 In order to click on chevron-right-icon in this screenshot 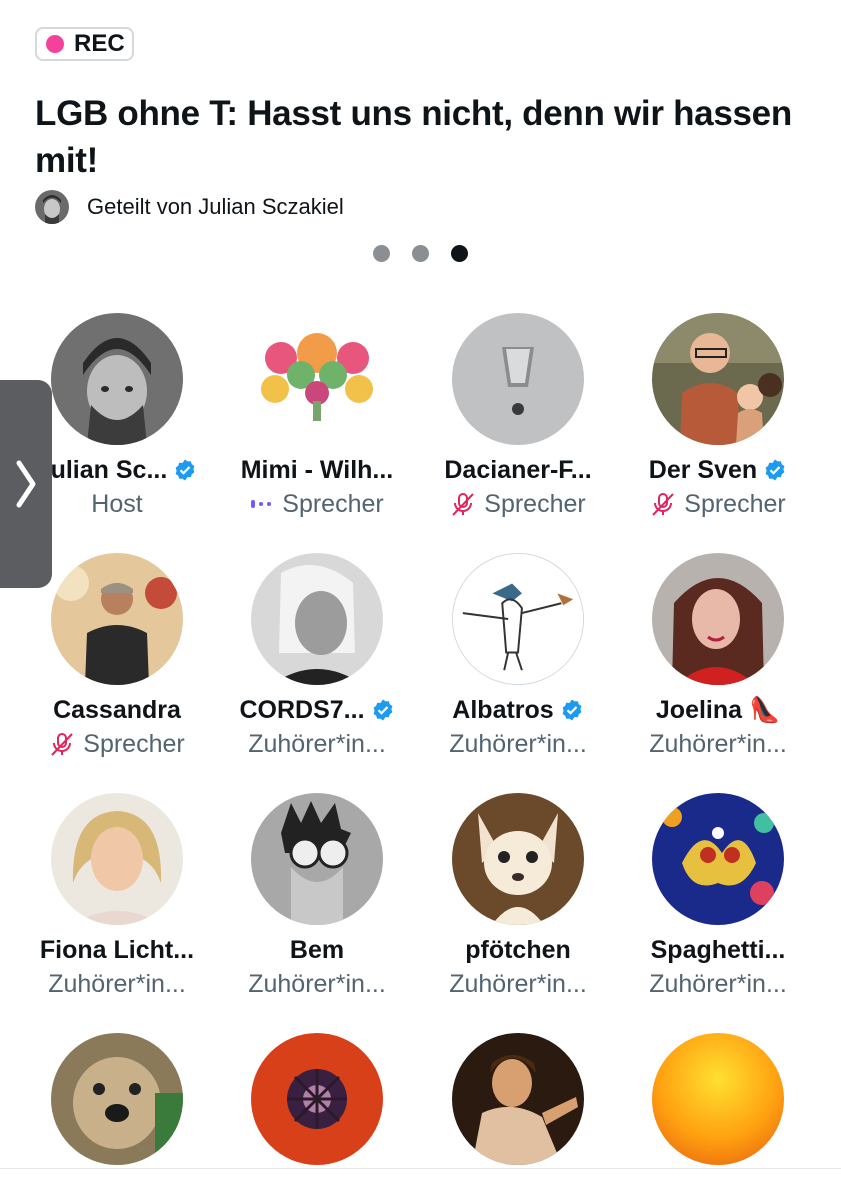, I will do `click(26, 484)`.